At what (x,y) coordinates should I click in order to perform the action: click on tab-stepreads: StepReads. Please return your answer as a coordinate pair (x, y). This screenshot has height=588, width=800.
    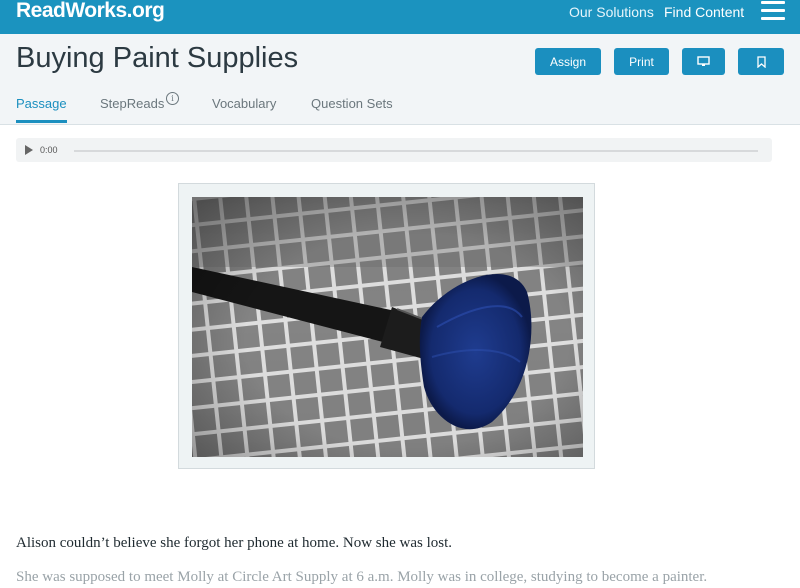
    Looking at the image, I should click on (132, 103).